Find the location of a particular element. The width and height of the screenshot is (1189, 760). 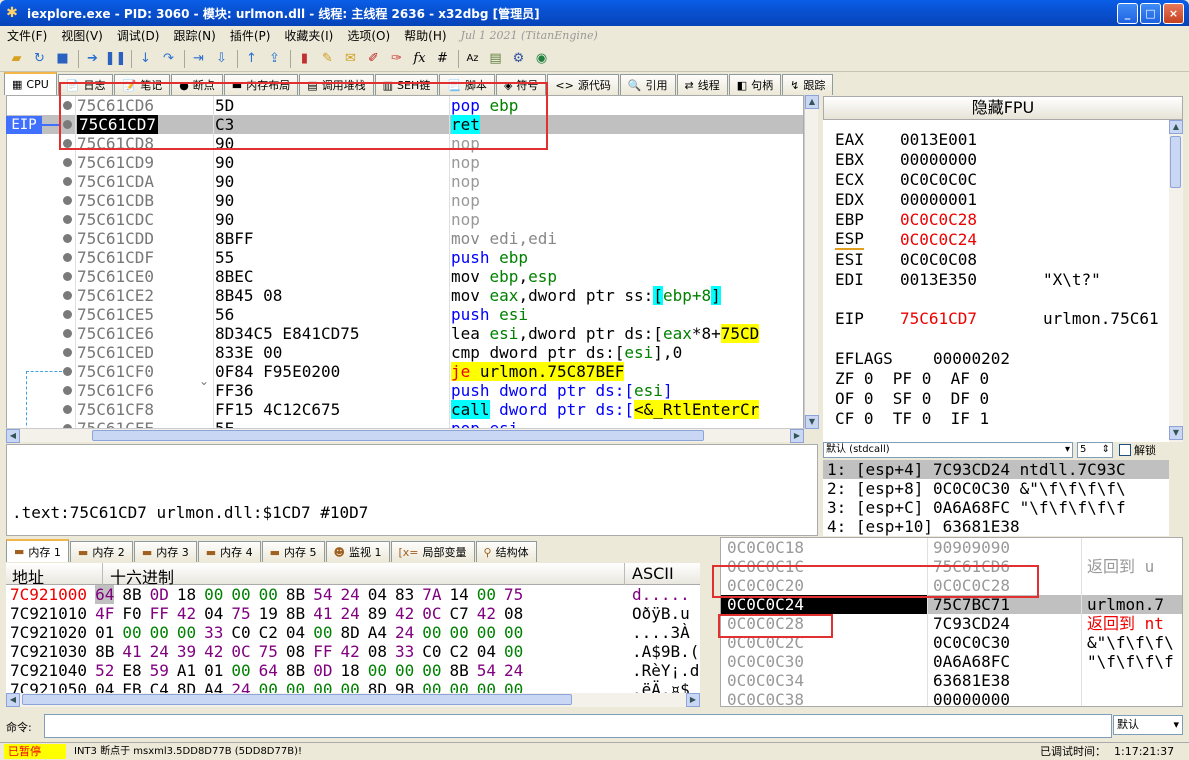

hex-byte: 8D is located at coordinates (377, 686).